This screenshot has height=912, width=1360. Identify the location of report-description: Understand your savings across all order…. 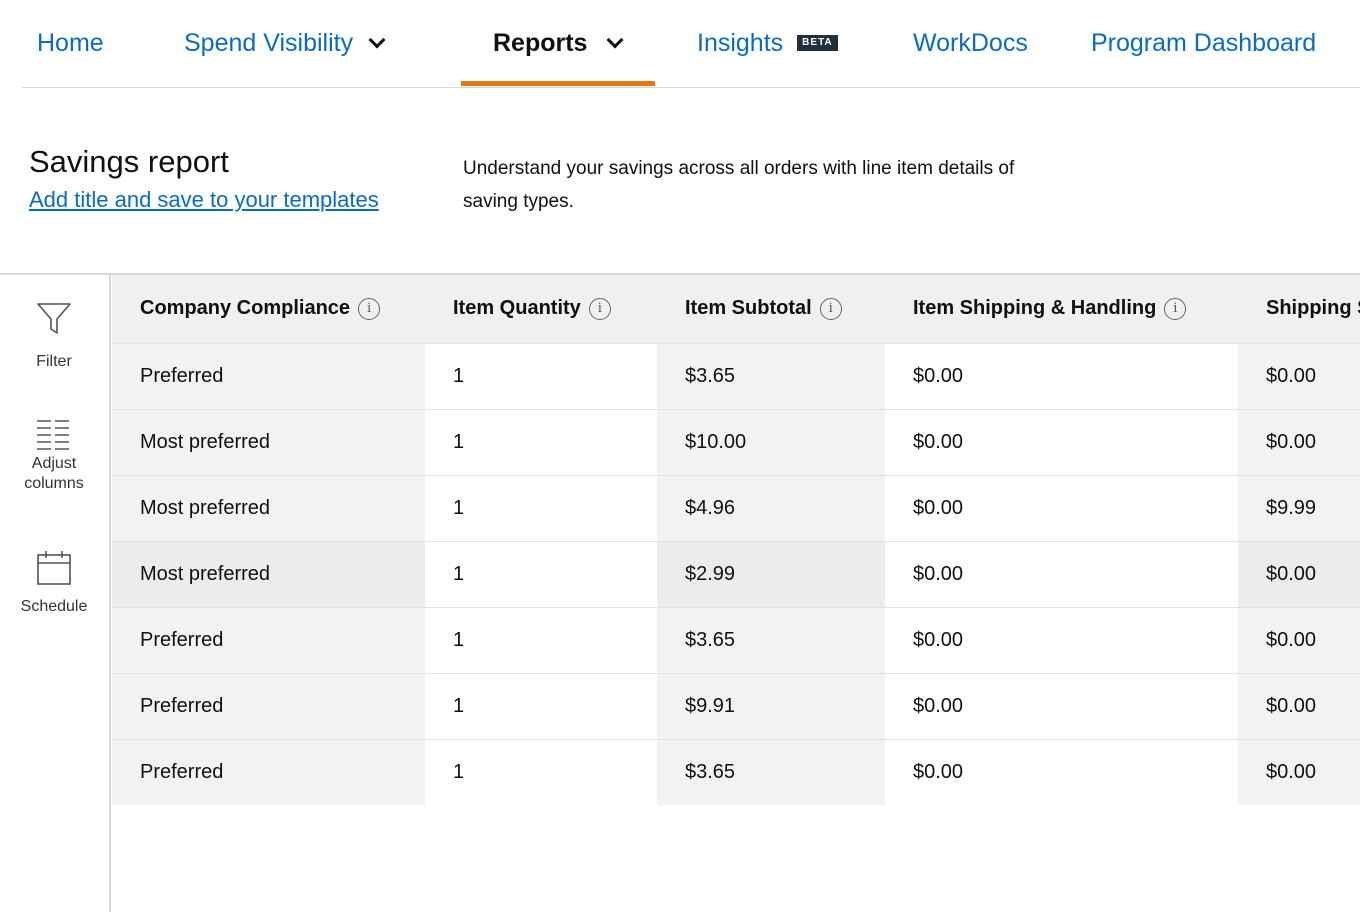
(739, 185).